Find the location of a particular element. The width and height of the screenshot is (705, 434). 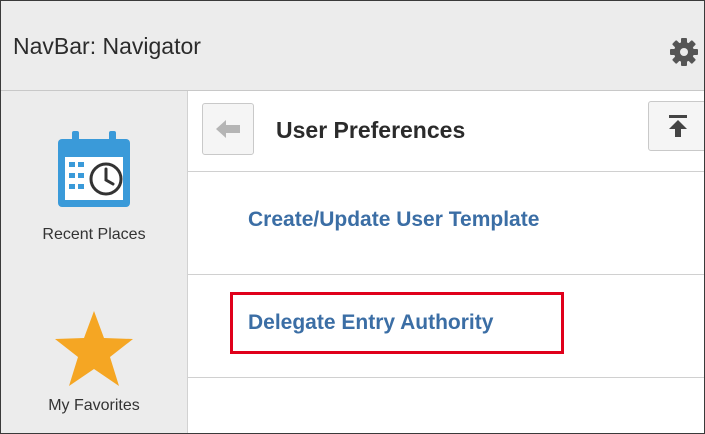

scroll-to-top-icon is located at coordinates (678, 126).